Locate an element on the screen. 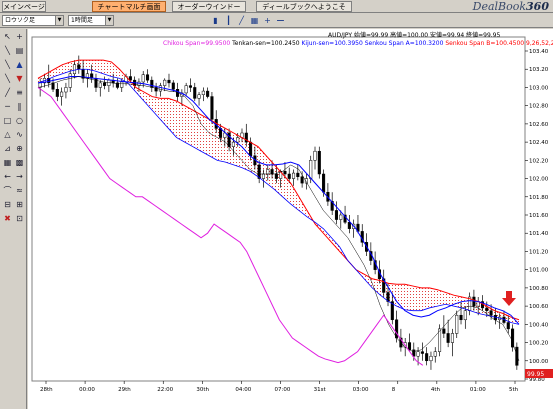  pointer-icon: ↖ is located at coordinates (7, 36).